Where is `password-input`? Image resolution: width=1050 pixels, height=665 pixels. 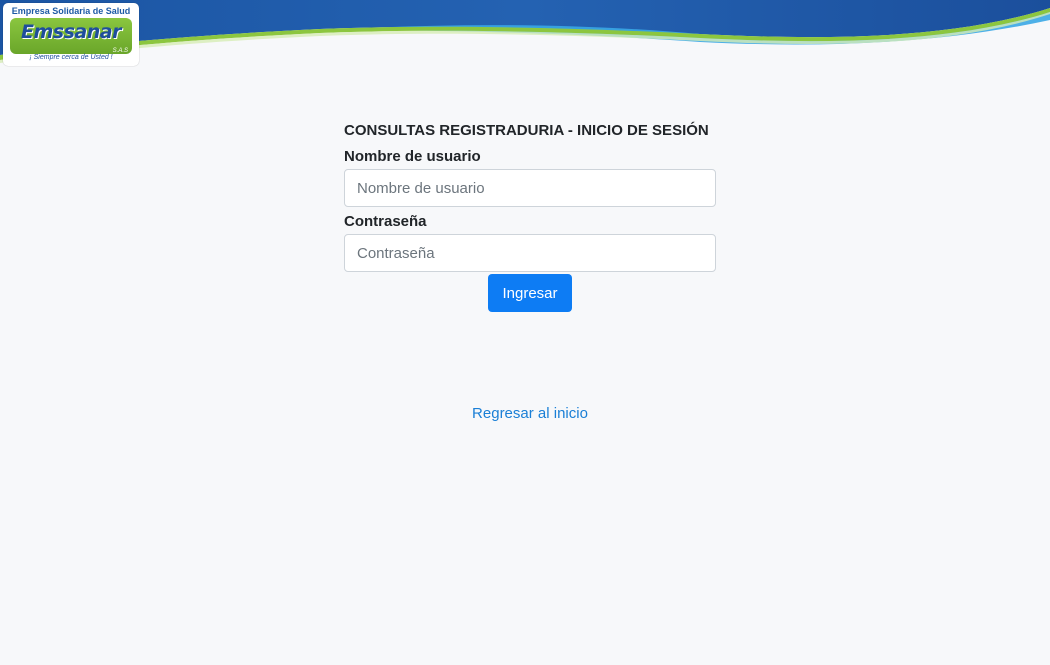 password-input is located at coordinates (530, 253).